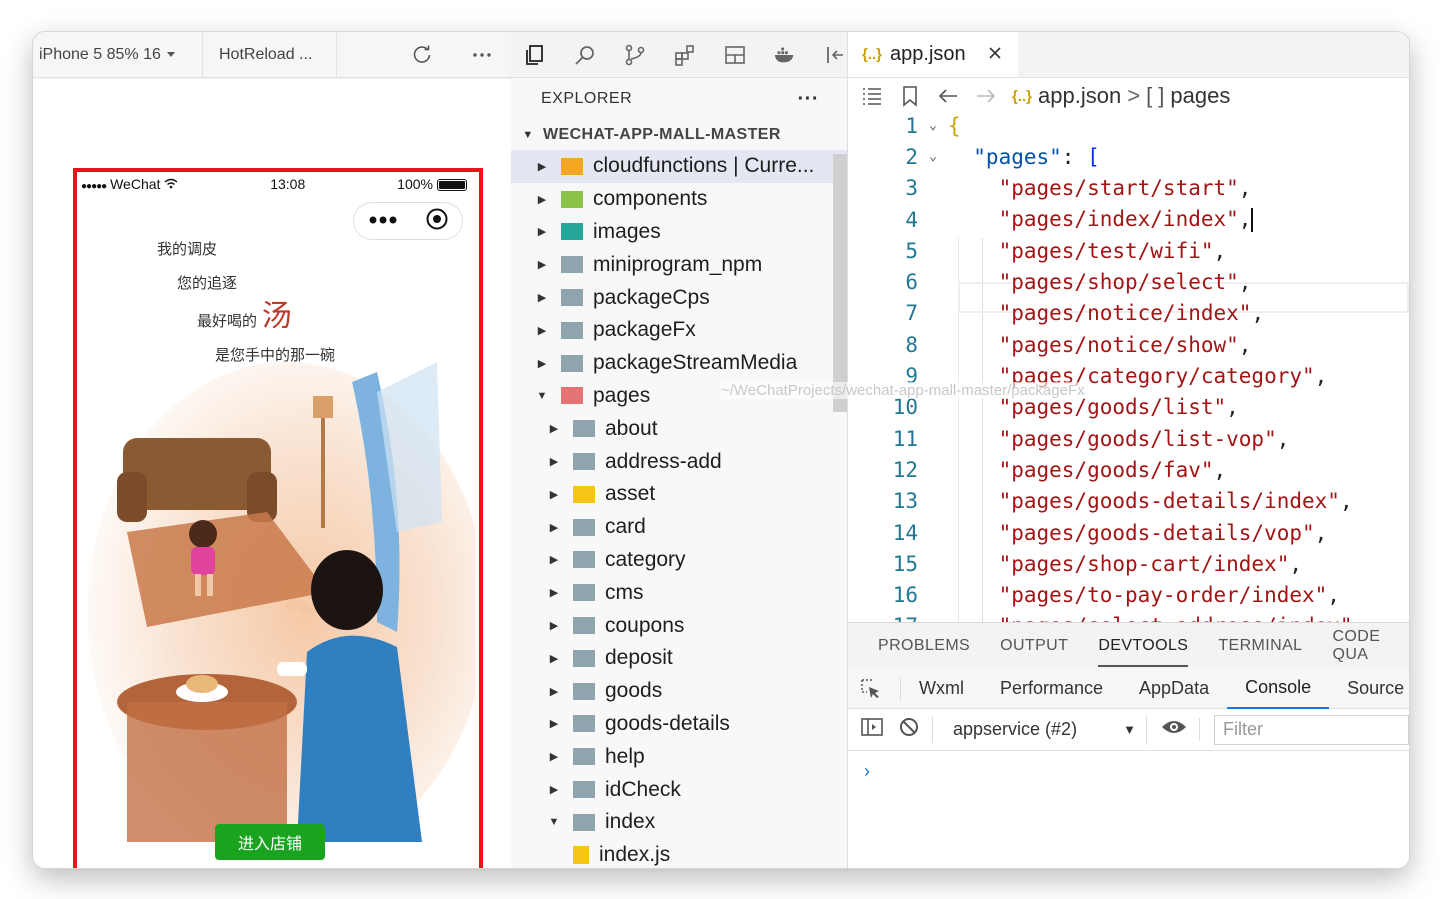 The height and width of the screenshot is (899, 1440). I want to click on folder-open-icon, so click(572, 396).